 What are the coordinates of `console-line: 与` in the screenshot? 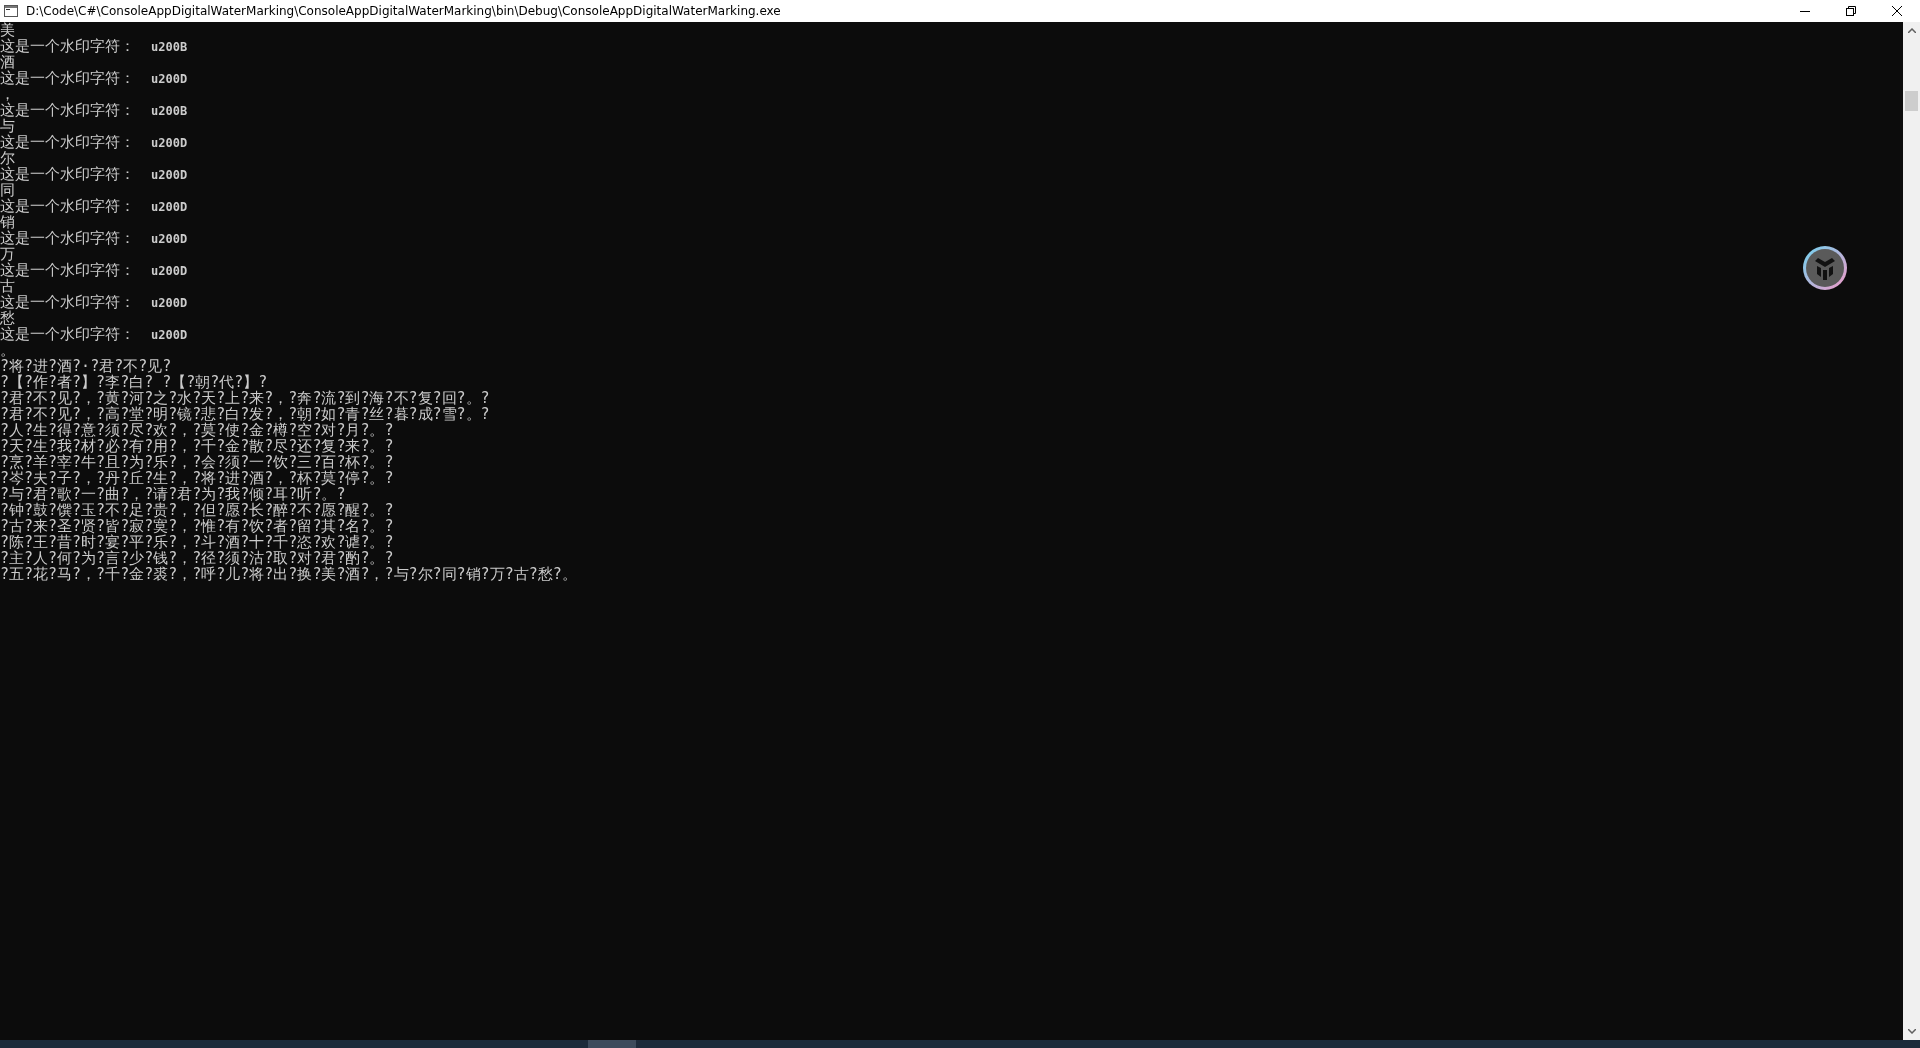 It's located at (7, 126).